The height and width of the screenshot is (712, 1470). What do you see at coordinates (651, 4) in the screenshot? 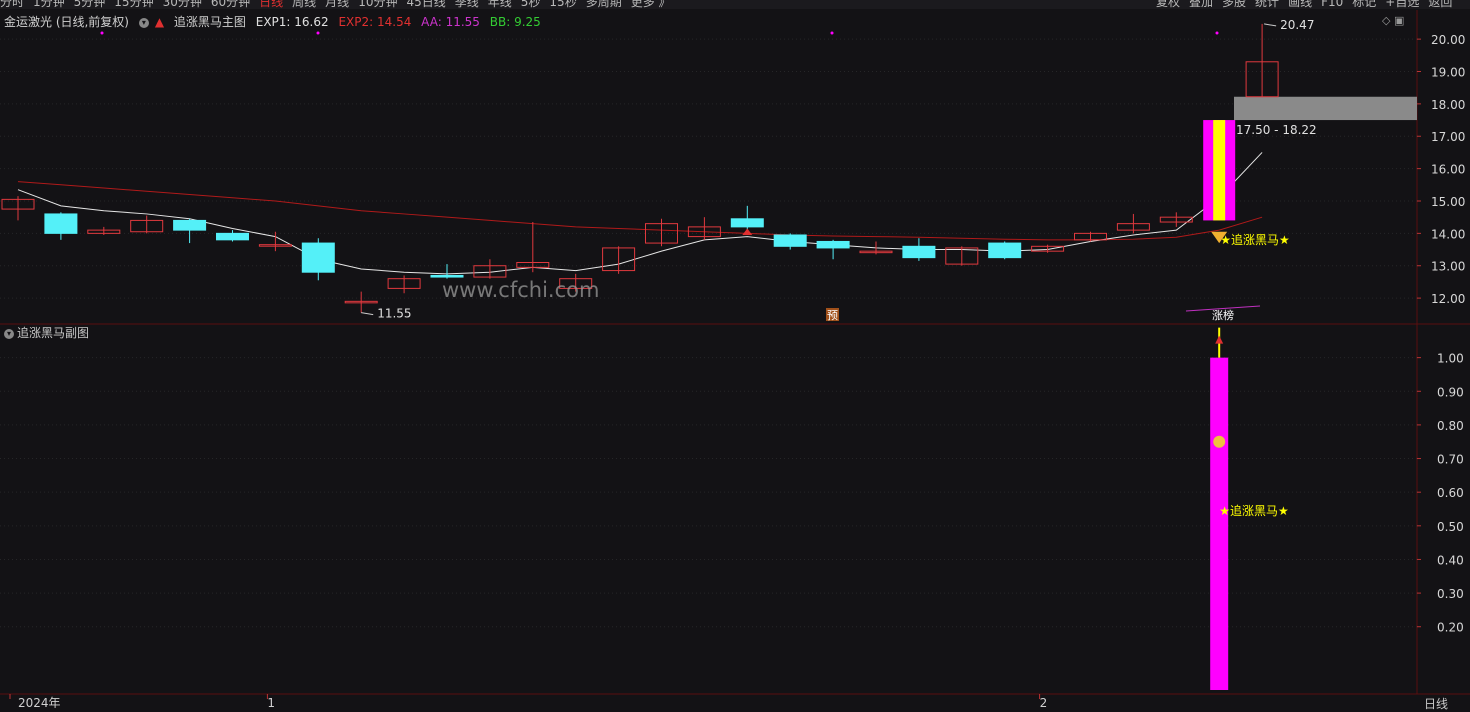
I see `period-tab: 更多 》` at bounding box center [651, 4].